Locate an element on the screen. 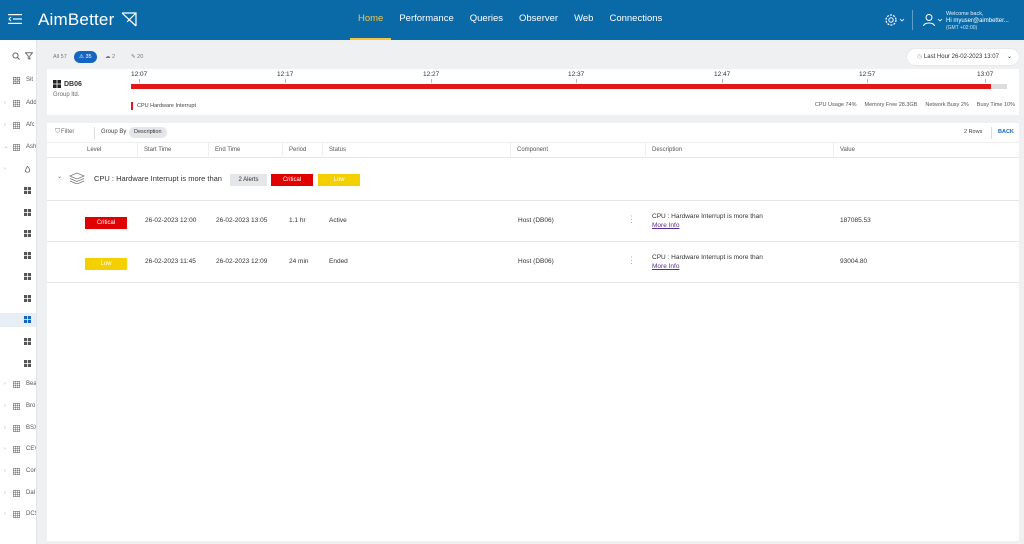 The width and height of the screenshot is (1024, 544). filter-recommendations: ✎ 20 is located at coordinates (137, 57).